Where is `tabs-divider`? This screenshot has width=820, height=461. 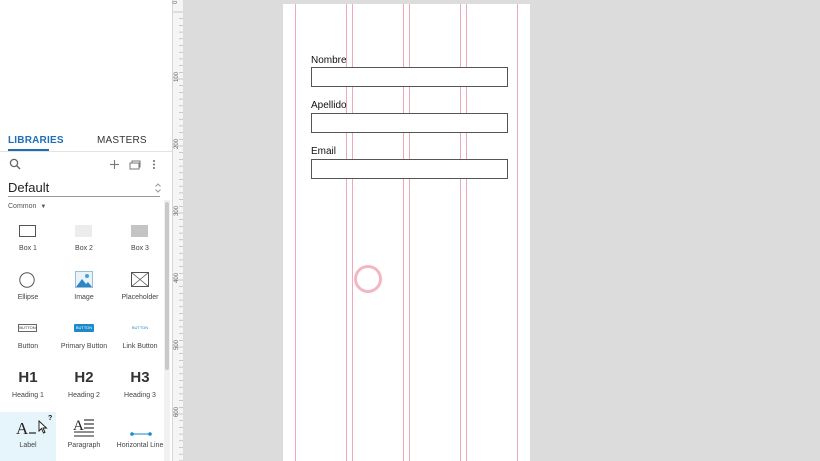 tabs-divider is located at coordinates (86, 151).